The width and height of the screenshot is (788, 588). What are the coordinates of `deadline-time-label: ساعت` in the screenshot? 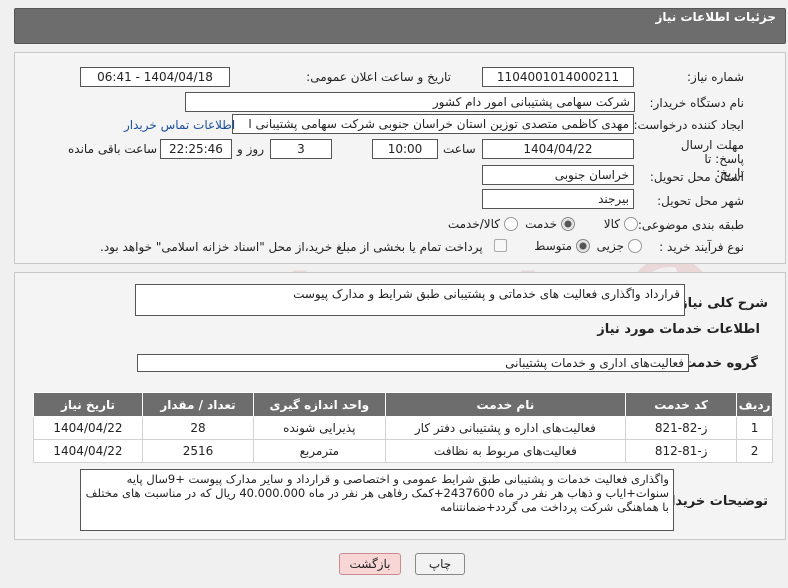 It's located at (459, 149).